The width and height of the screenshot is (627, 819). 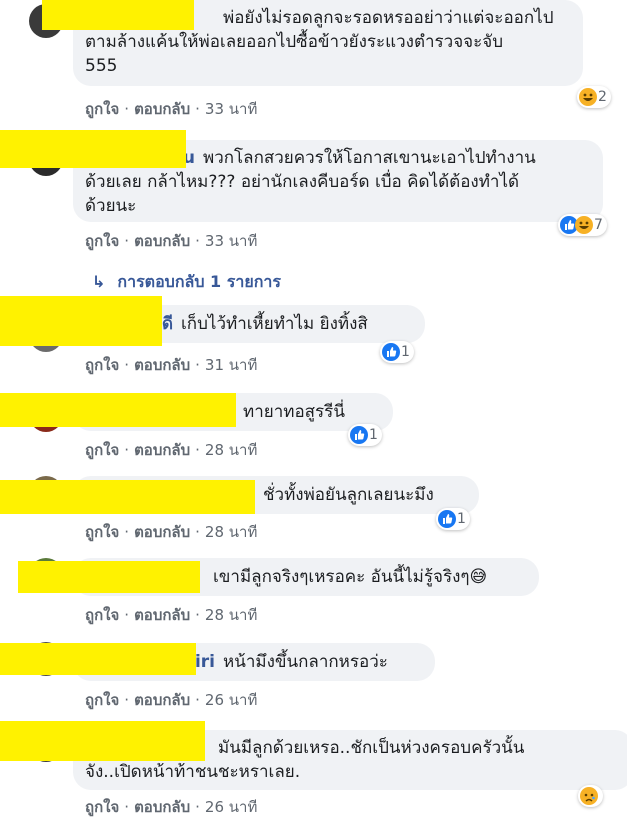 What do you see at coordinates (305, 662) in the screenshot?
I see `comment-text: หน้ามึงขึ้นกลากหรอว่ะ` at bounding box center [305, 662].